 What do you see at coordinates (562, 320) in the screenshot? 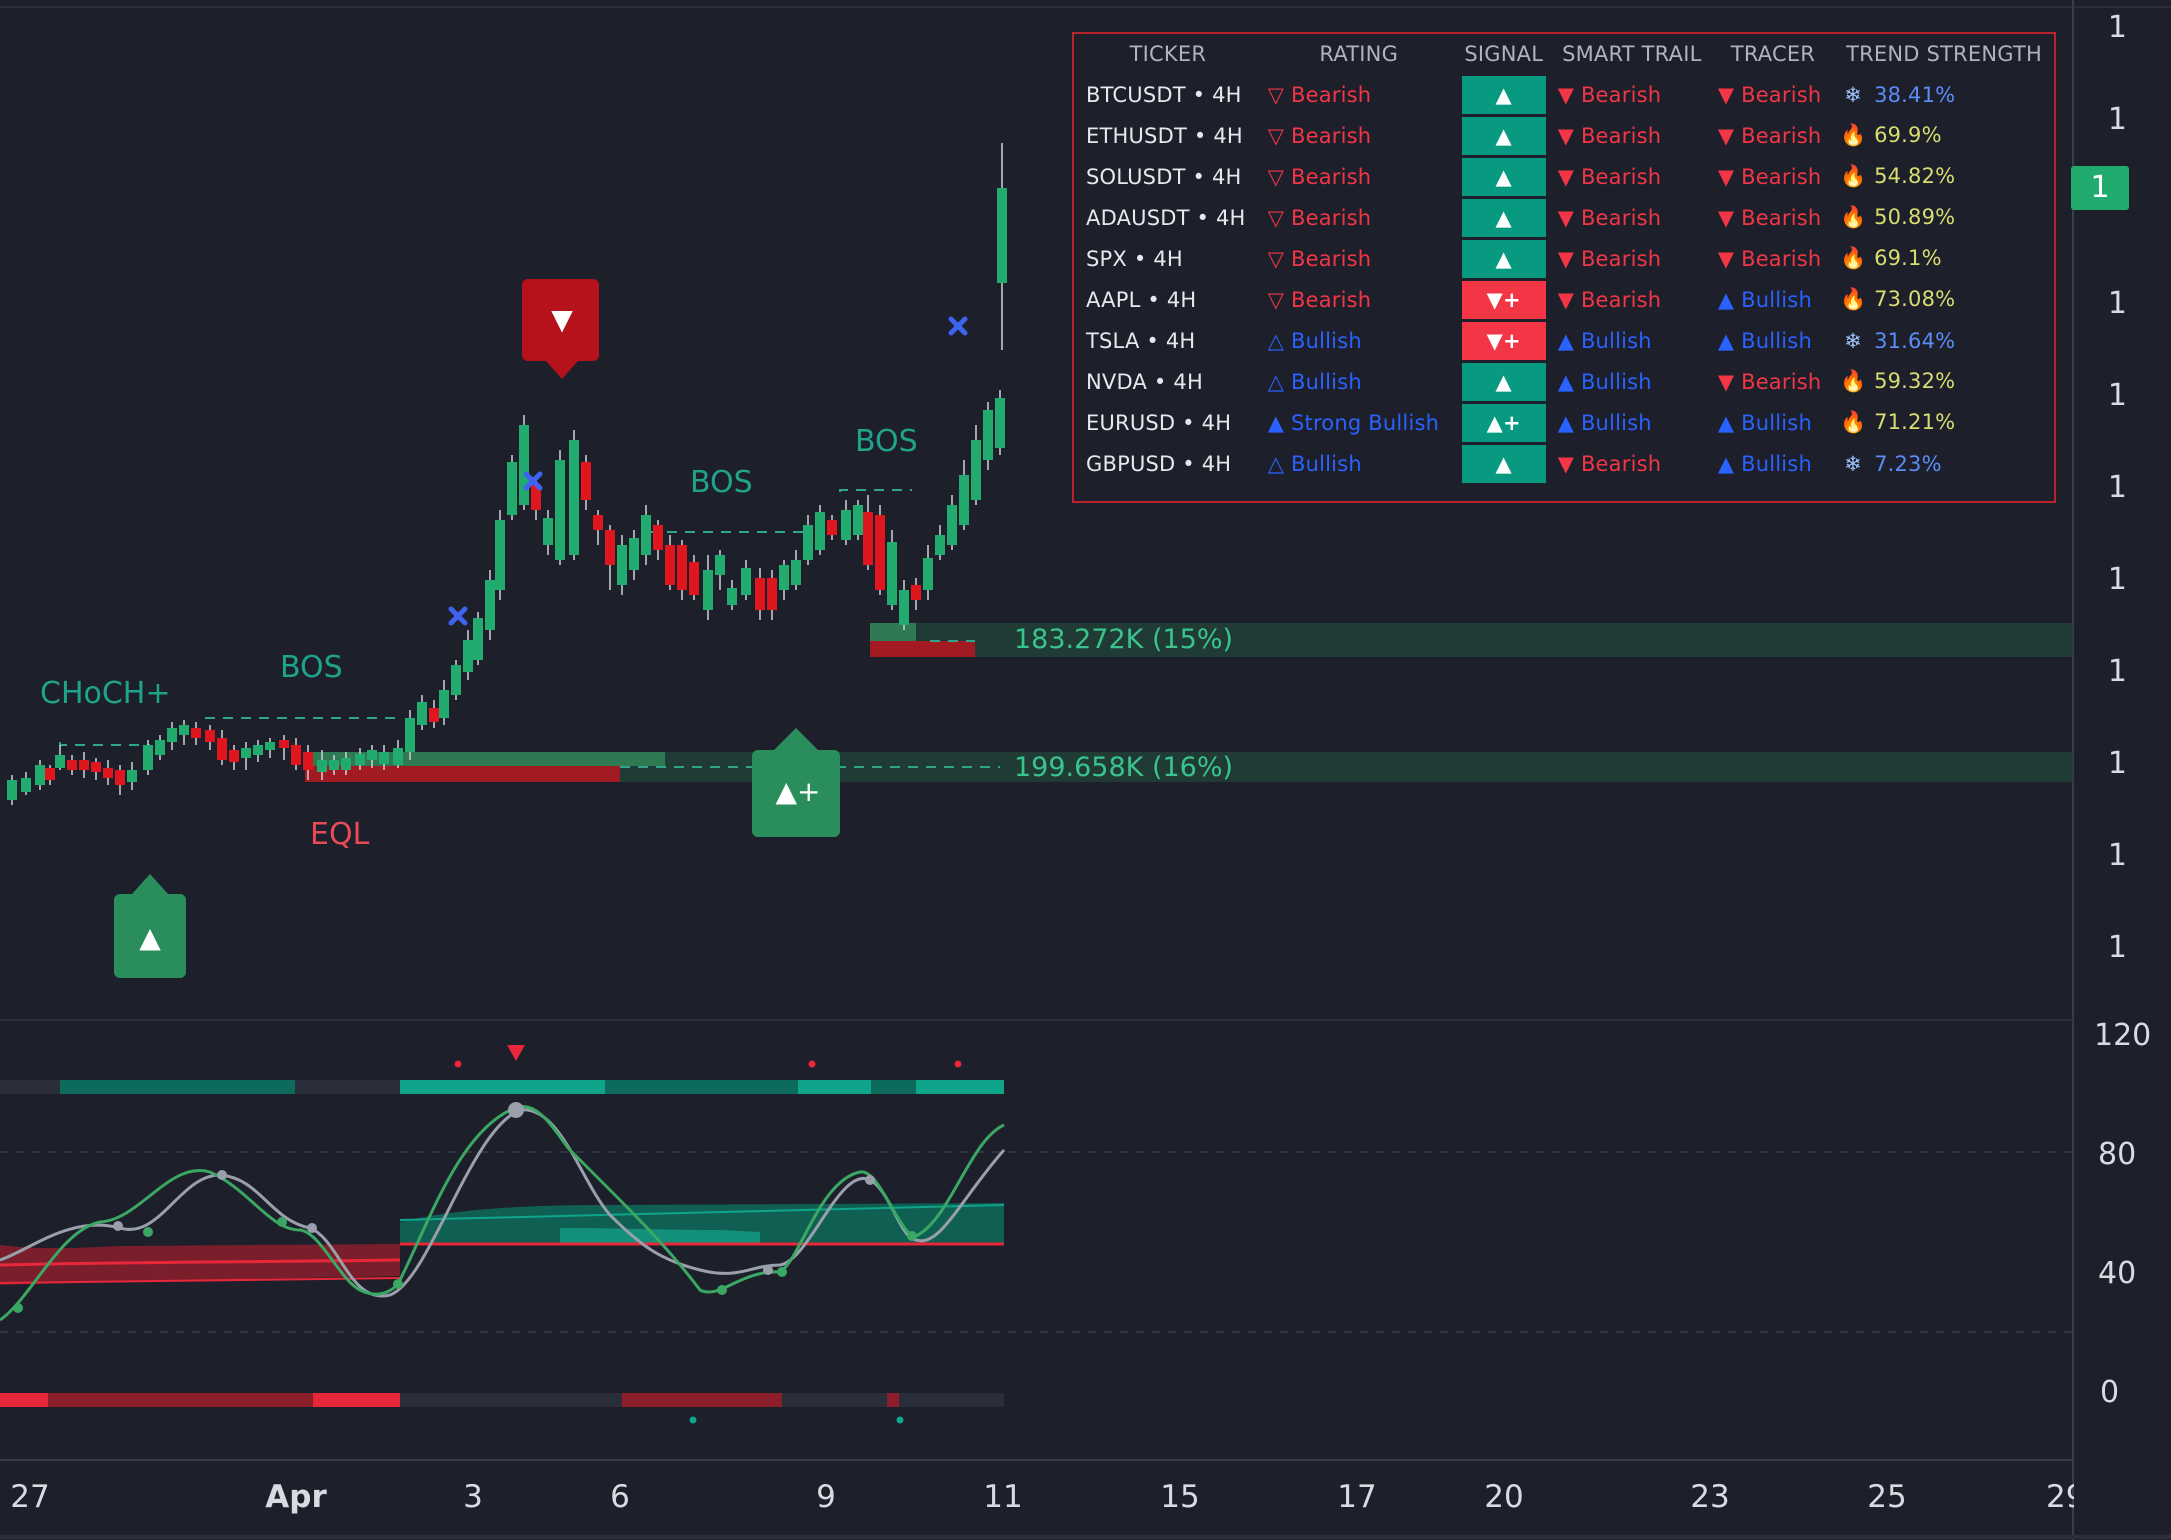
I see `sell-signal-tag: ▼` at bounding box center [562, 320].